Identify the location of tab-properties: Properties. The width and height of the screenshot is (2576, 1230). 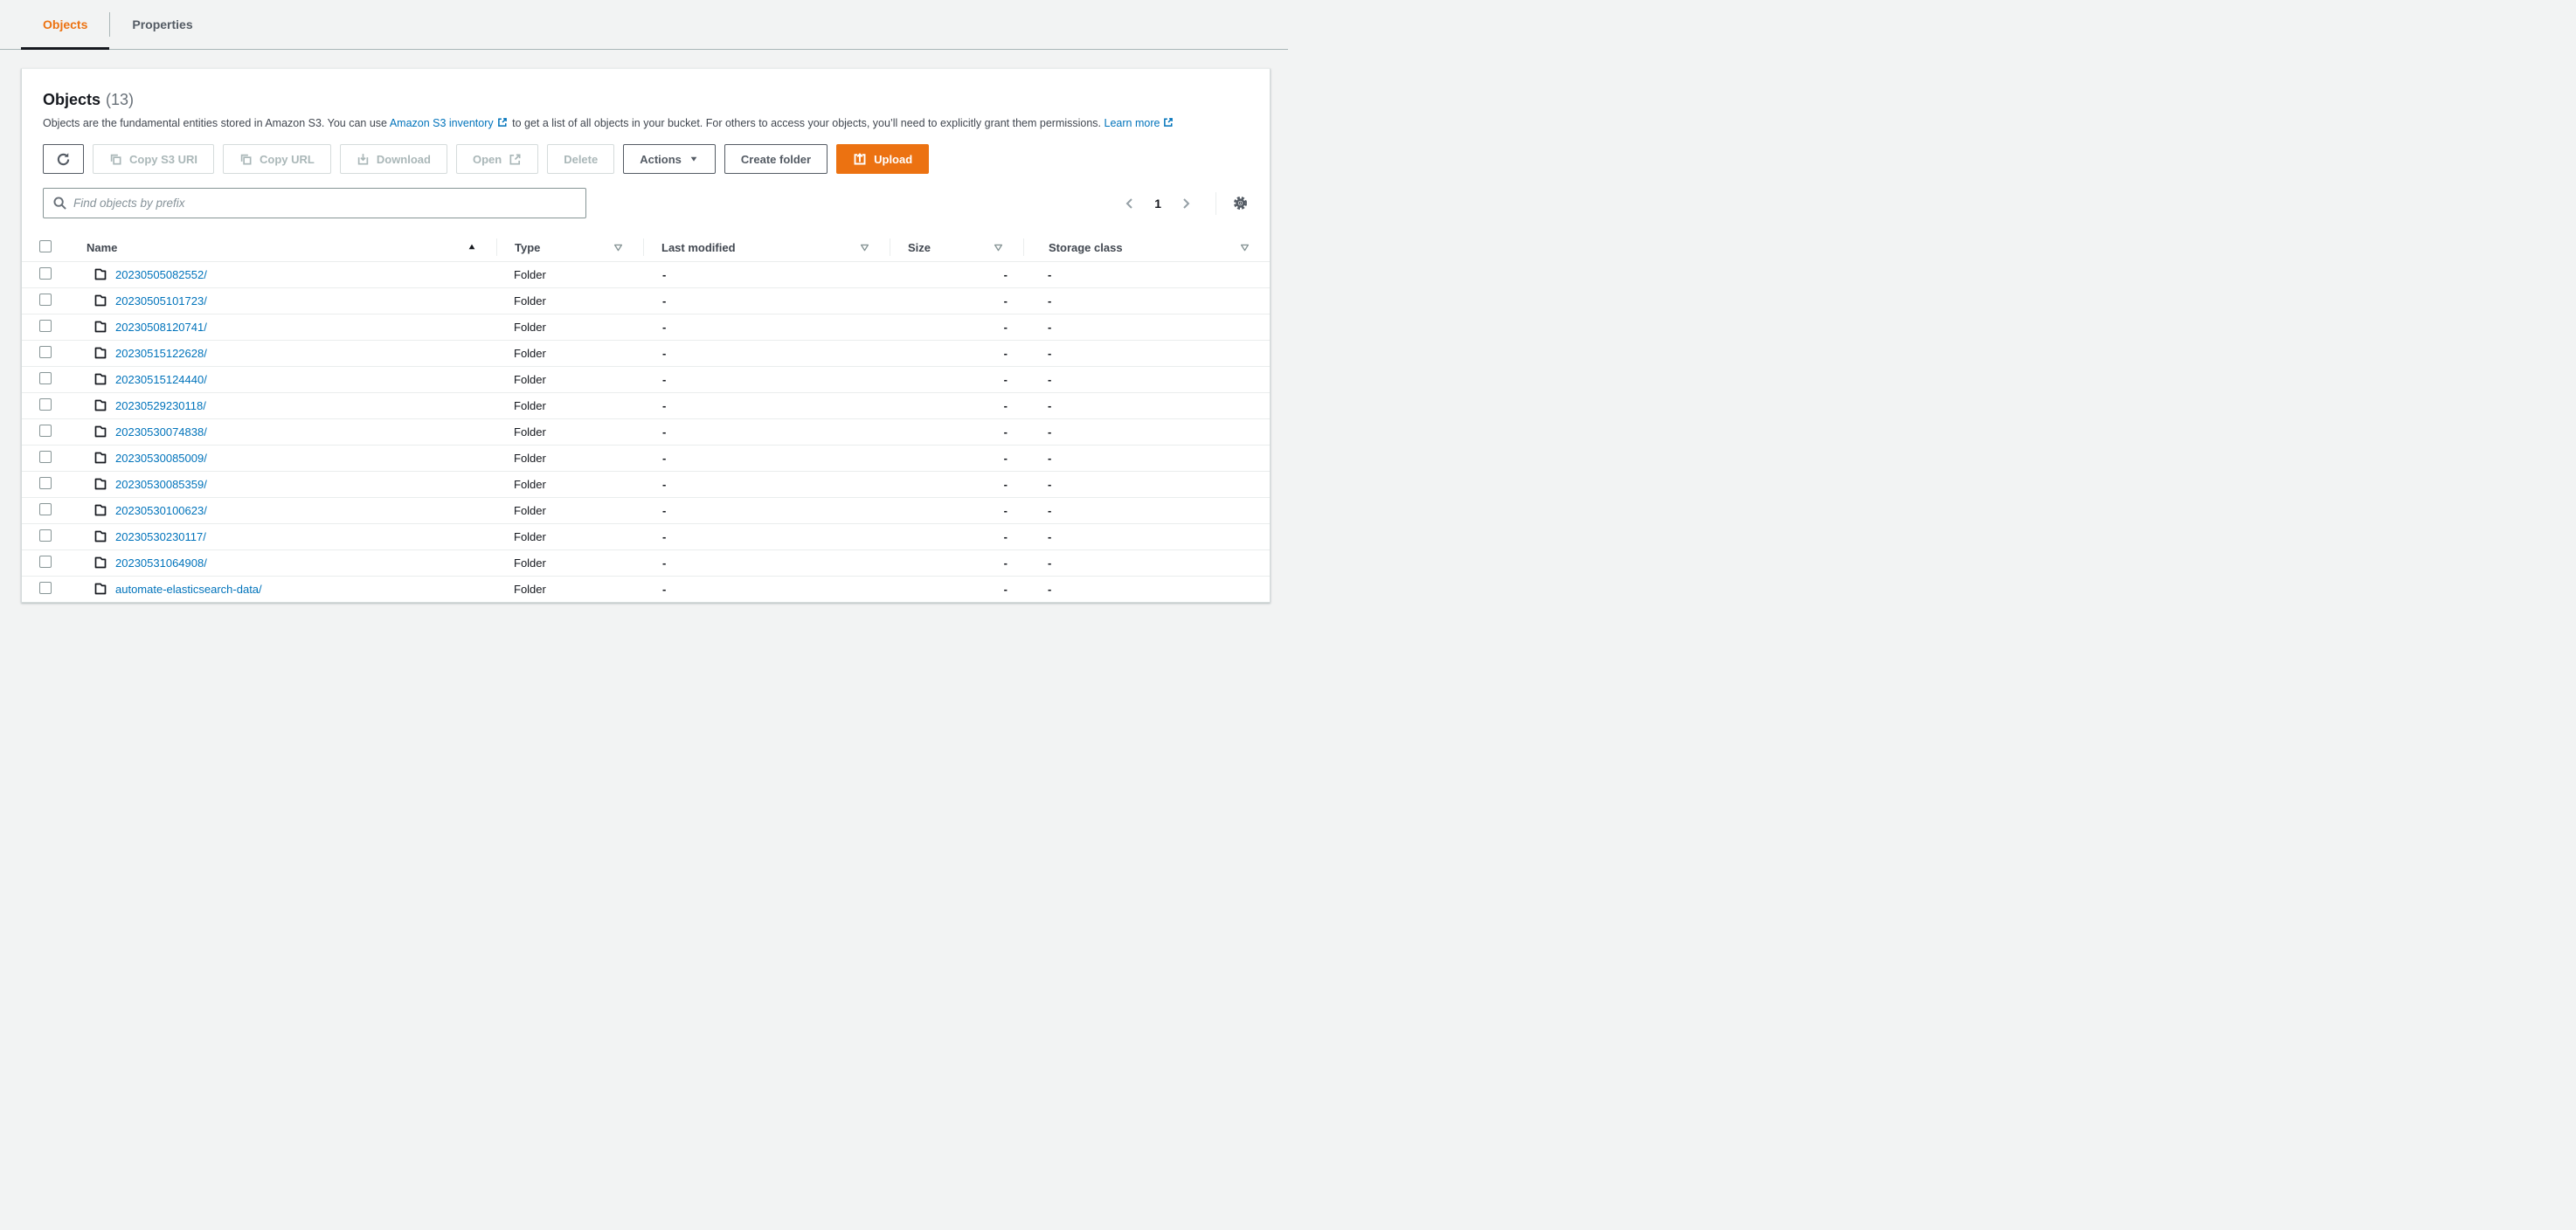
(162, 24).